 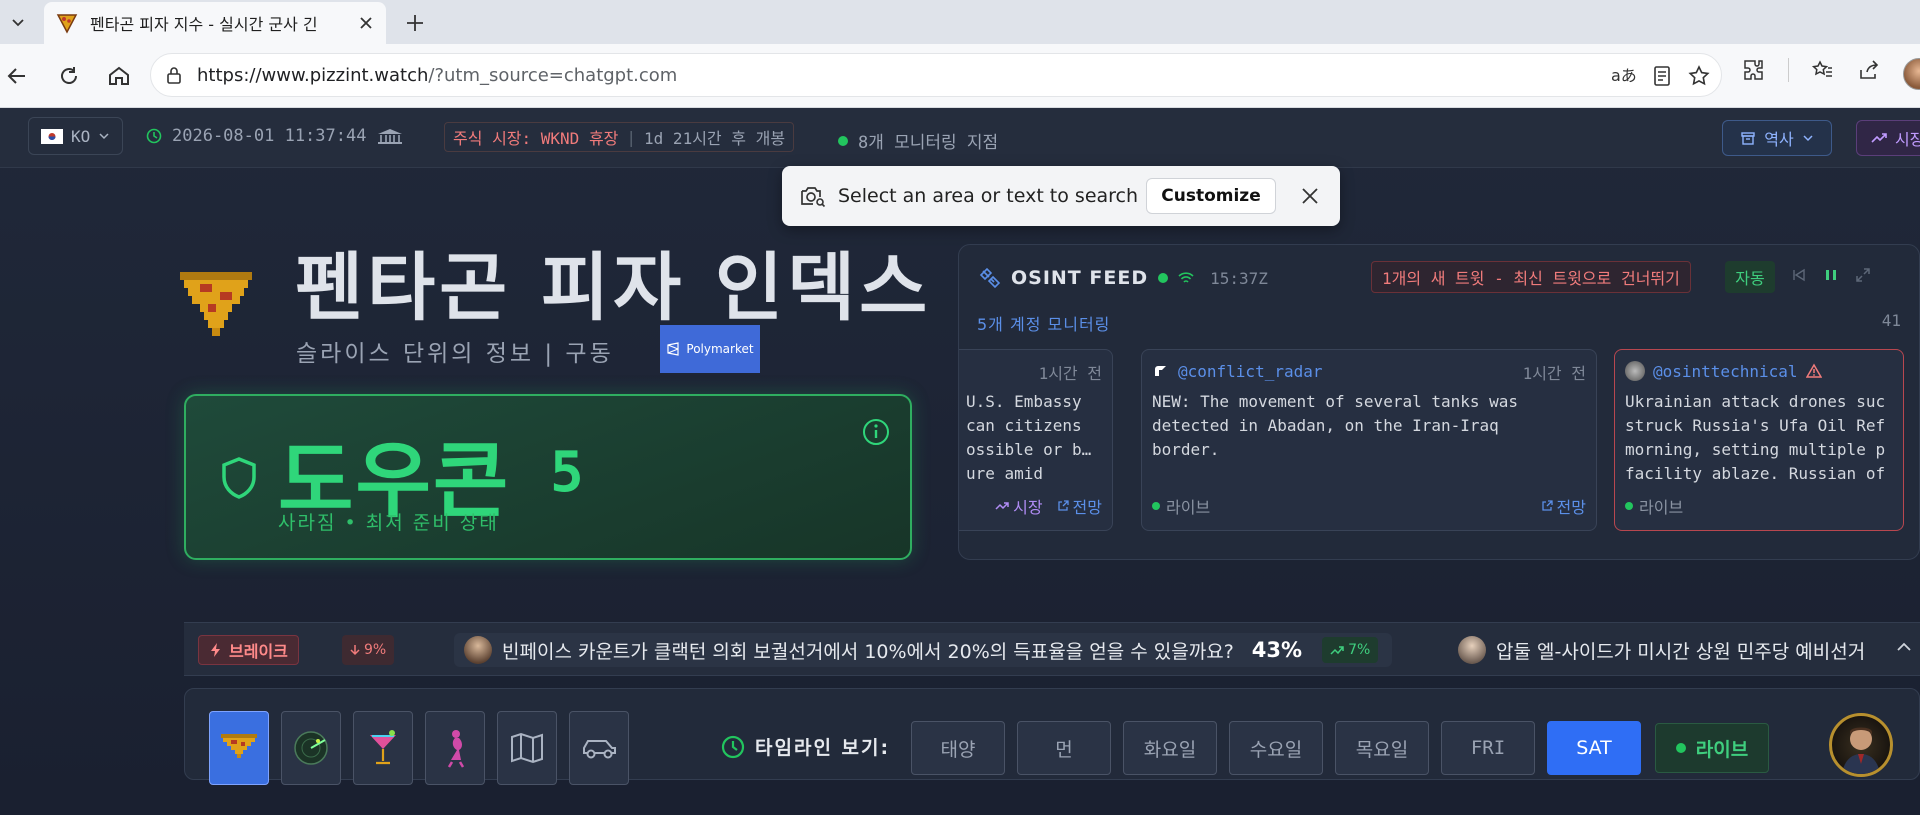 What do you see at coordinates (1635, 371) in the screenshot?
I see `tweet-avatar` at bounding box center [1635, 371].